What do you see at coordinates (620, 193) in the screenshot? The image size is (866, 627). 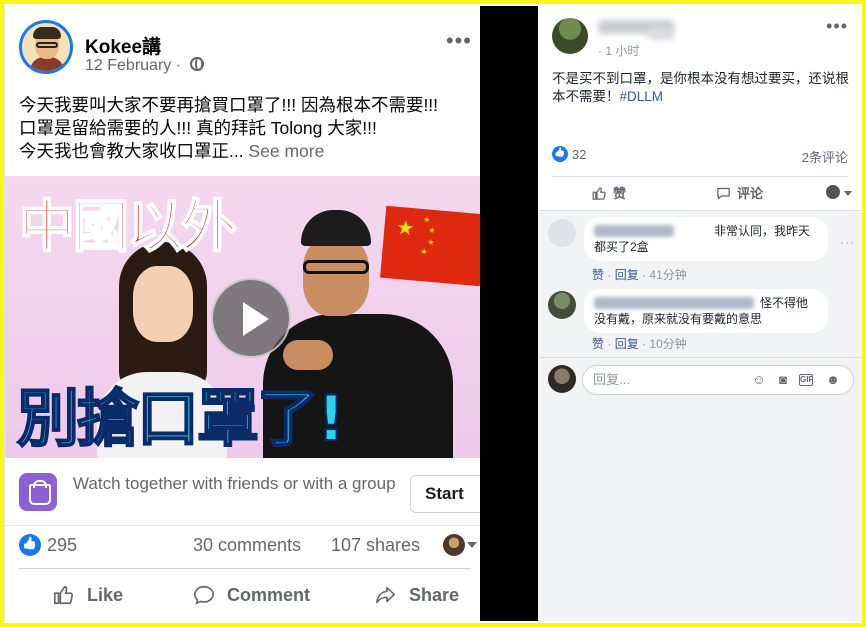 I see `like-label: 赞` at bounding box center [620, 193].